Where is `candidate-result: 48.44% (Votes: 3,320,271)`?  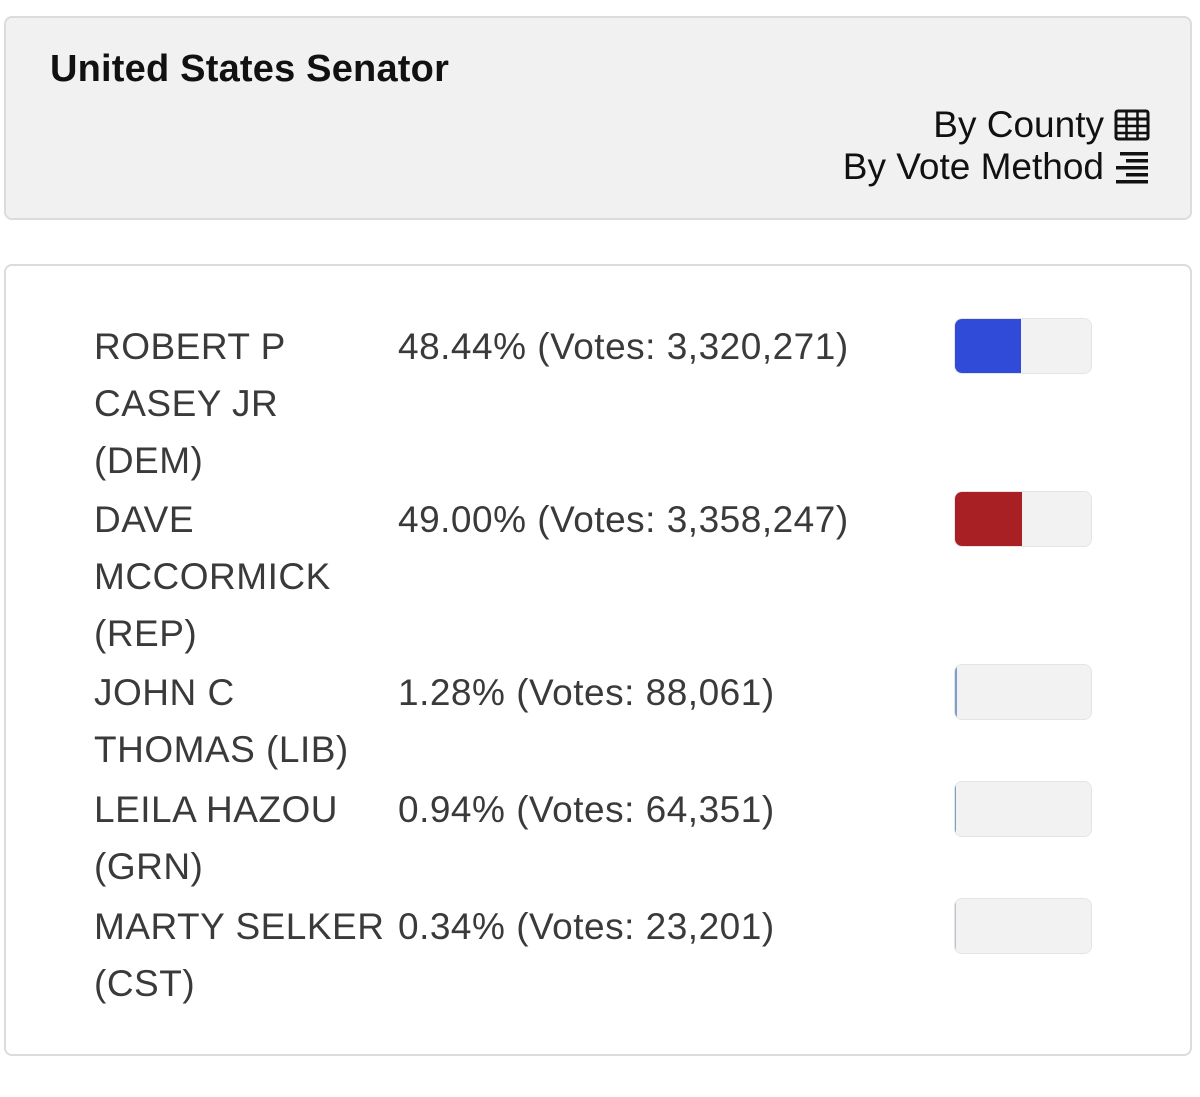
candidate-result: 48.44% (Votes: 3,320,271) is located at coordinates (623, 346).